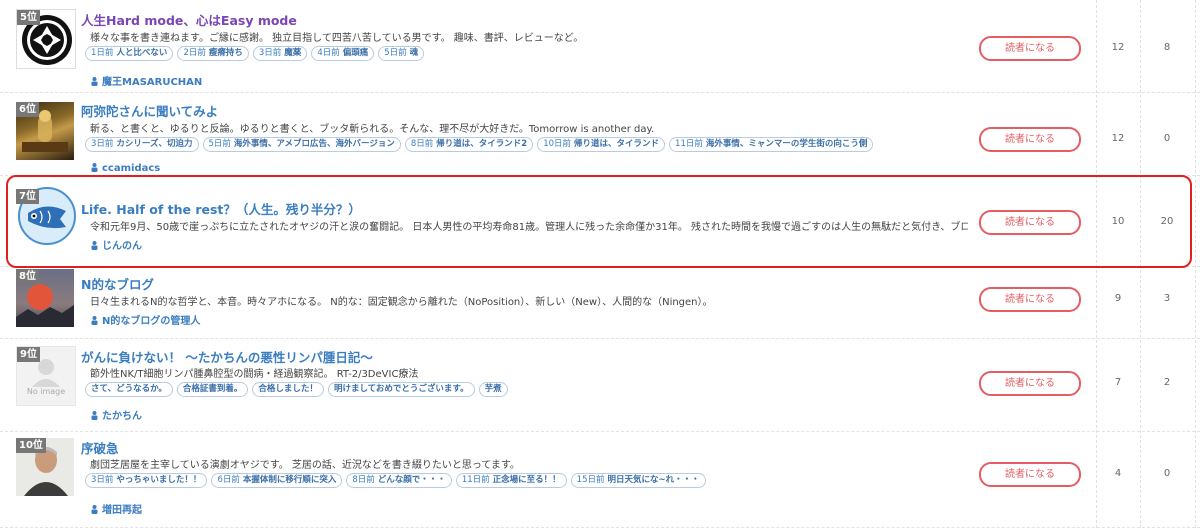  Describe the element at coordinates (254, 374) in the screenshot. I see `blog-description: 節外性NK/T細胞リンパ腫鼻腔型の闘病・経過観察記。 RT-2/3DeVIC療法` at that location.